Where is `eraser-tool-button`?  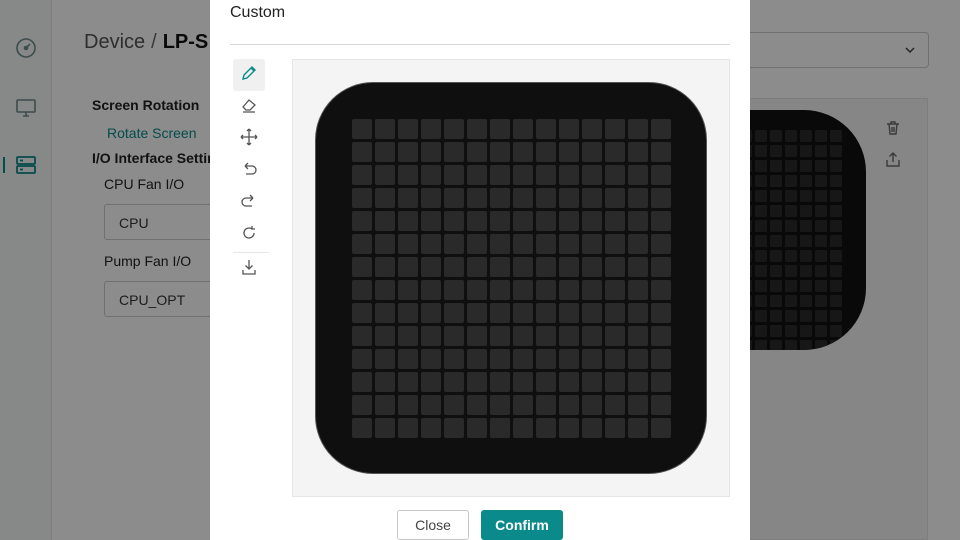
eraser-tool-button is located at coordinates (249, 107).